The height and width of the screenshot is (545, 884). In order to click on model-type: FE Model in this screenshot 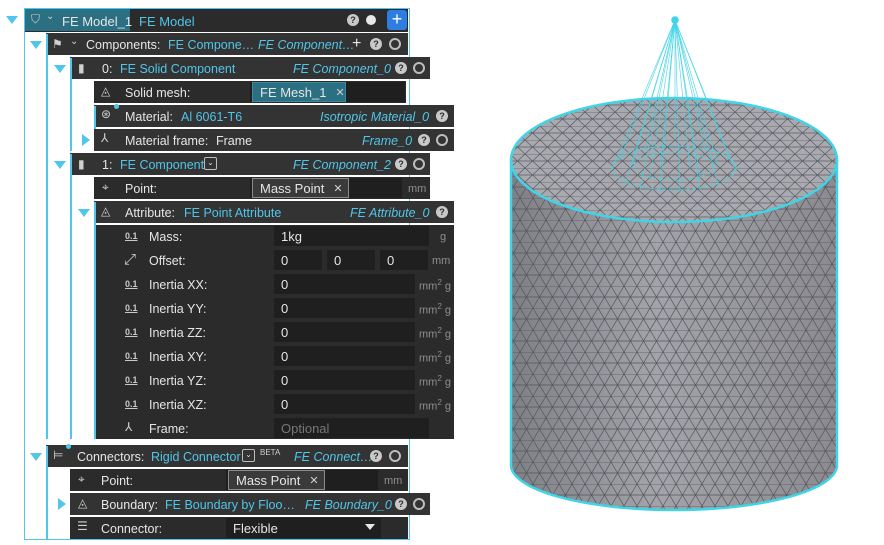, I will do `click(167, 21)`.